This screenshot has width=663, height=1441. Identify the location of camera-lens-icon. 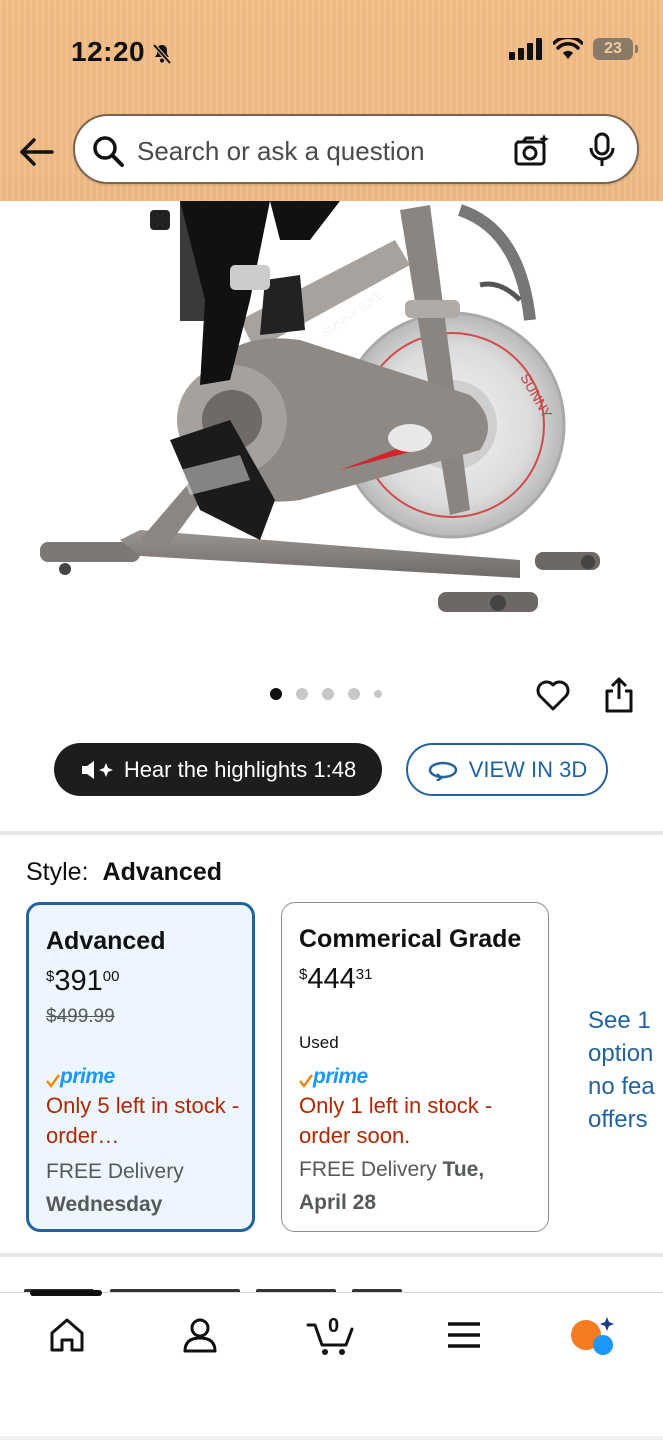
(532, 150).